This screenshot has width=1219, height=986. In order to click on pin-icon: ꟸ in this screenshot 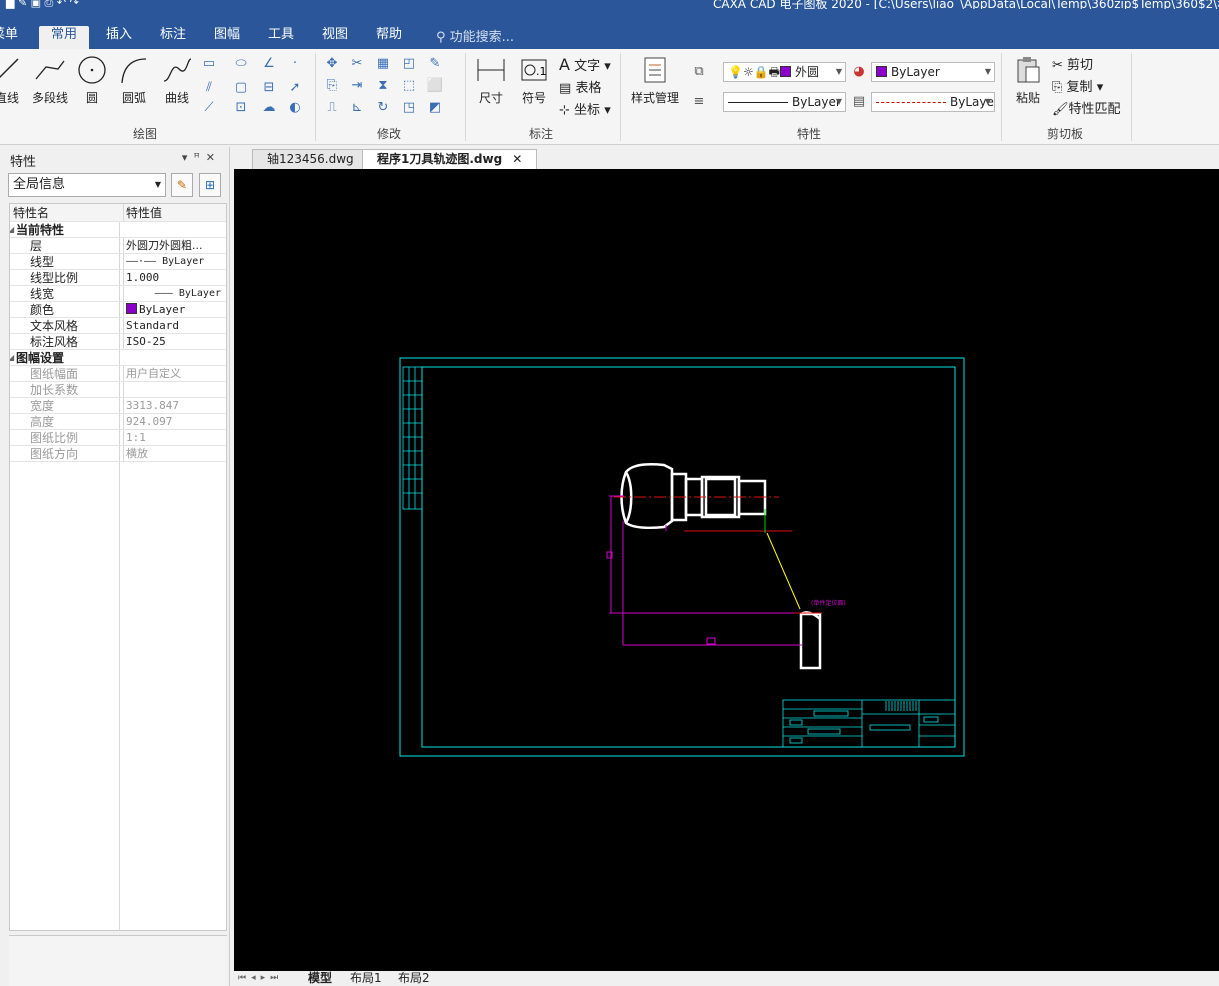, I will do `click(199, 157)`.